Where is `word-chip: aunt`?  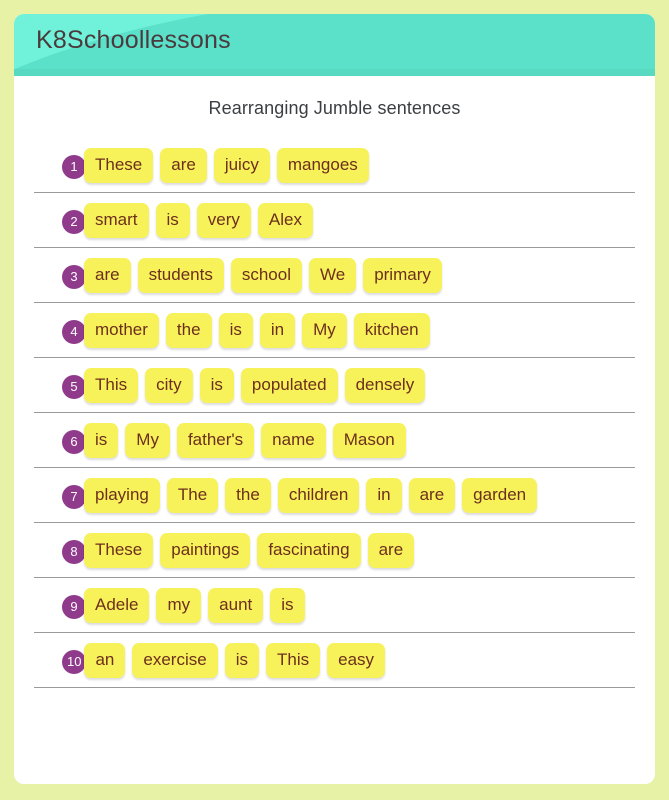 word-chip: aunt is located at coordinates (236, 605).